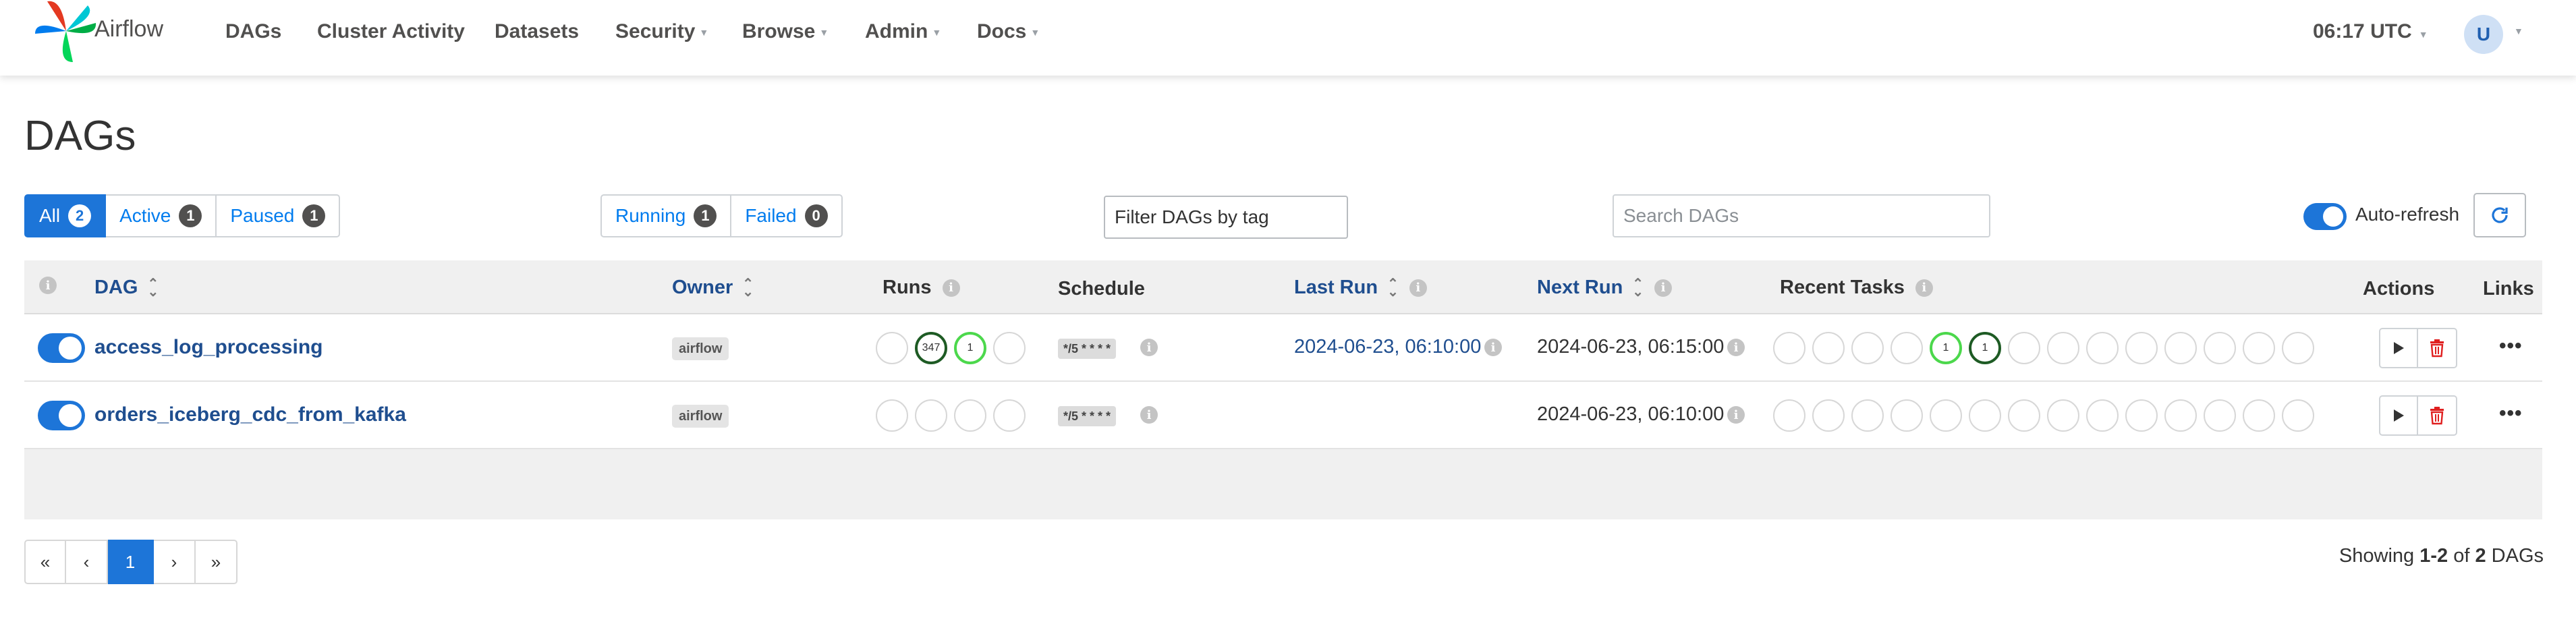 The image size is (2576, 626). Describe the element at coordinates (2483, 34) in the screenshot. I see `user-avatar: U` at that location.